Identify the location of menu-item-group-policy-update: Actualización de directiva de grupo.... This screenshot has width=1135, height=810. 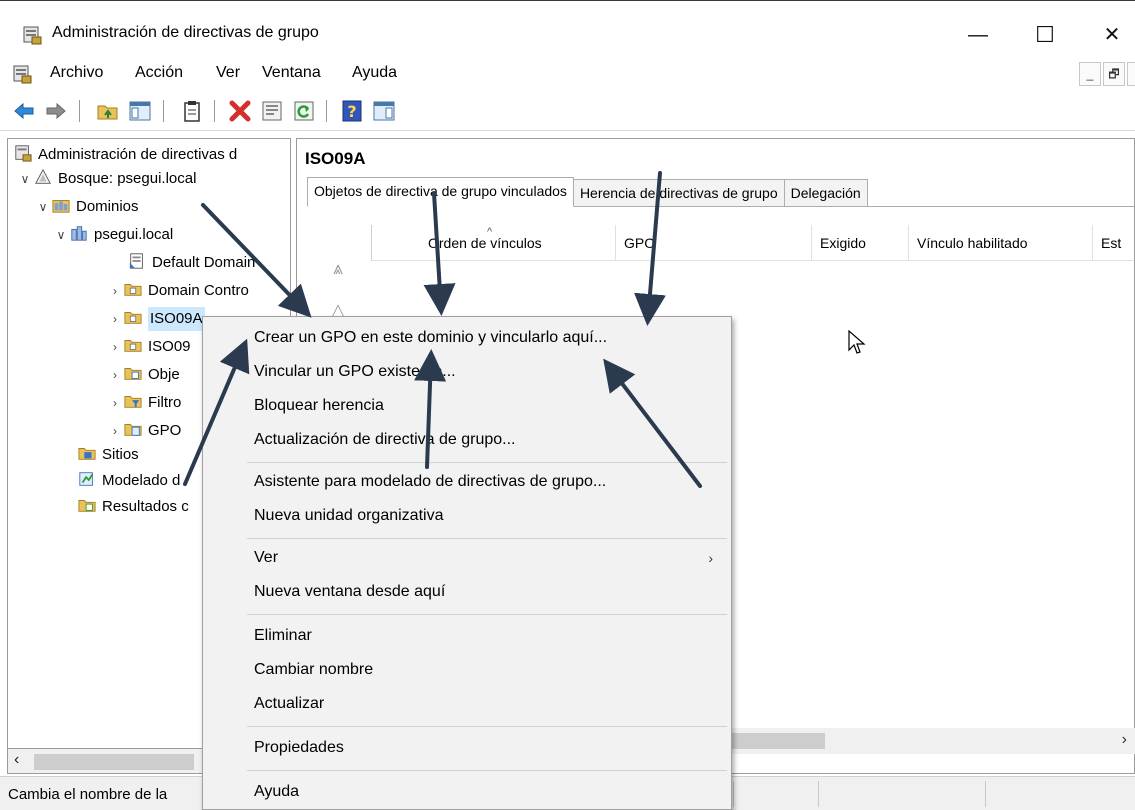
(467, 440).